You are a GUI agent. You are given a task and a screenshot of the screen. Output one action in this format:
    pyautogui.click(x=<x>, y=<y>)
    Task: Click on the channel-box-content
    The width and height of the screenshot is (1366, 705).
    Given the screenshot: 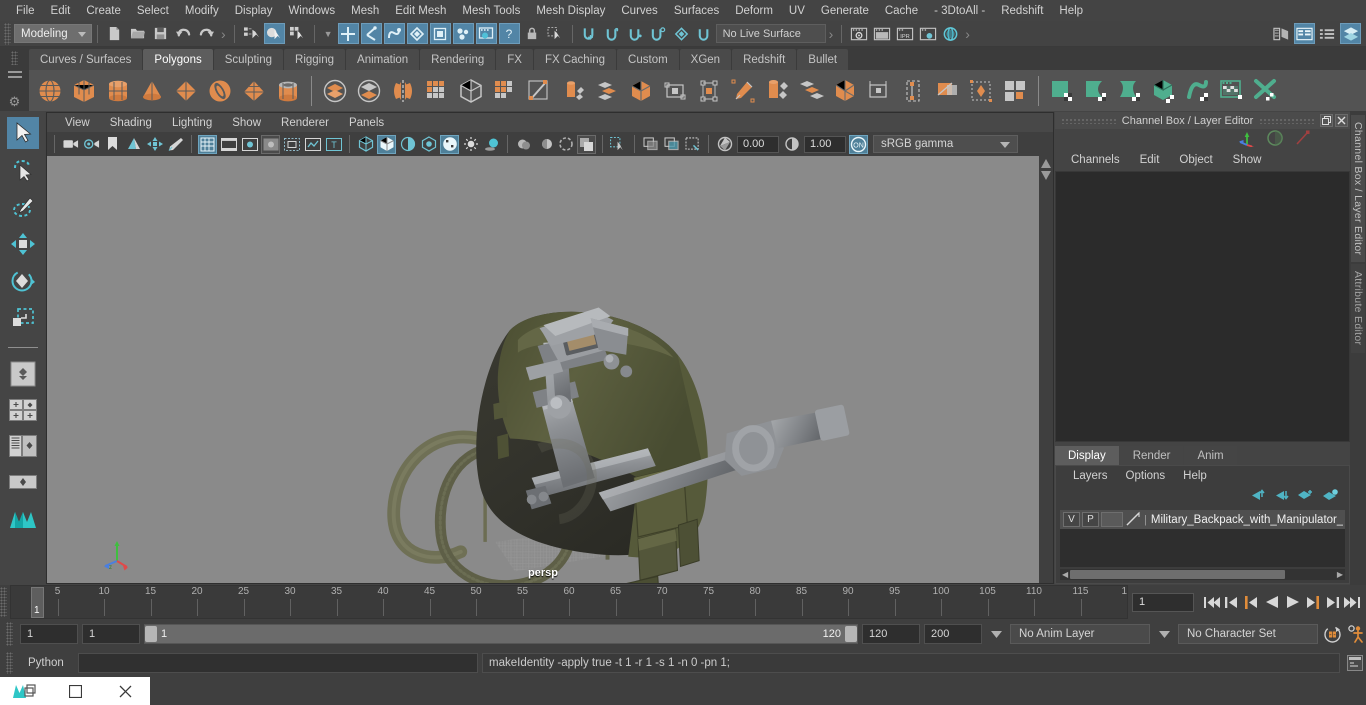 What is the action you would take?
    pyautogui.click(x=1202, y=306)
    